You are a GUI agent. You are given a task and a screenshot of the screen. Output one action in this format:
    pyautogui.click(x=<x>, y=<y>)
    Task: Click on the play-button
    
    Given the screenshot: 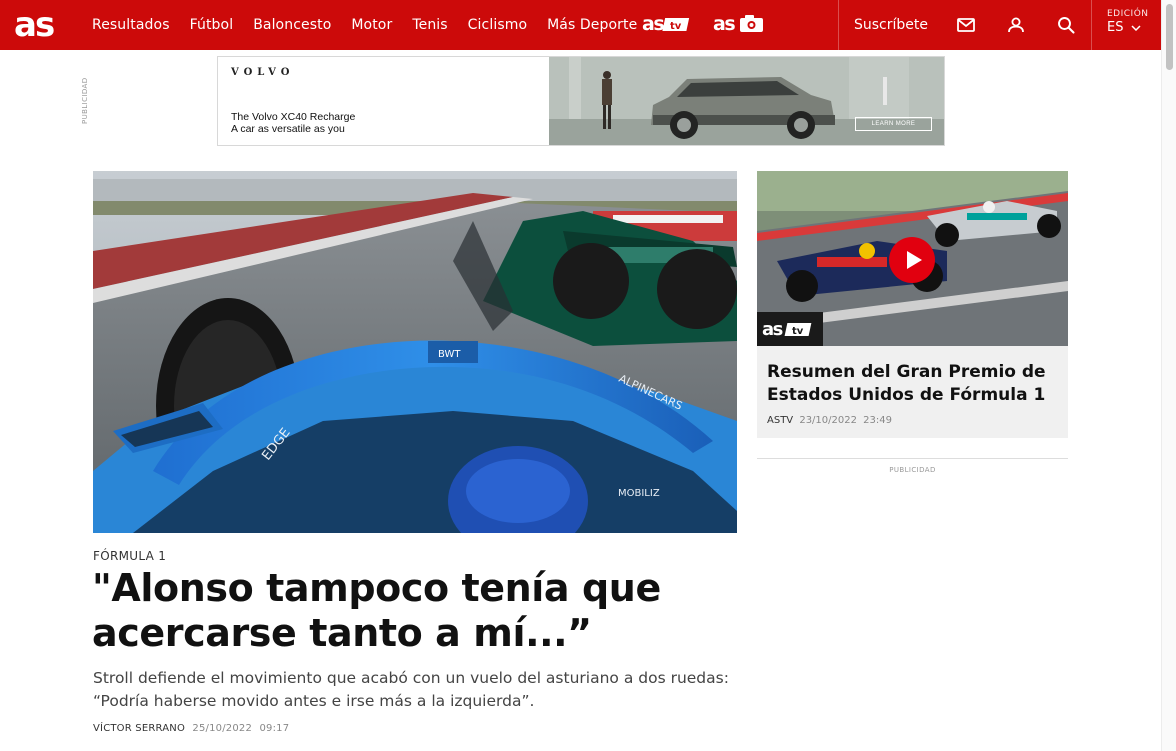 What is the action you would take?
    pyautogui.click(x=912, y=260)
    